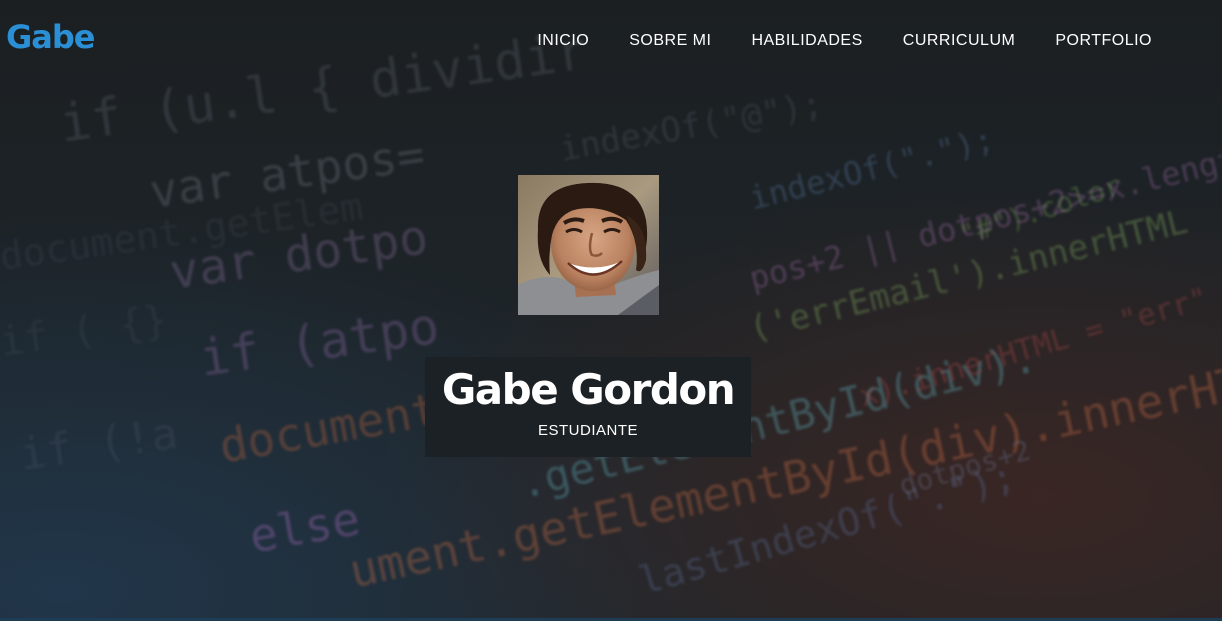 This screenshot has width=1222, height=621. What do you see at coordinates (588, 389) in the screenshot?
I see `hero-name: Gabe Gordon` at bounding box center [588, 389].